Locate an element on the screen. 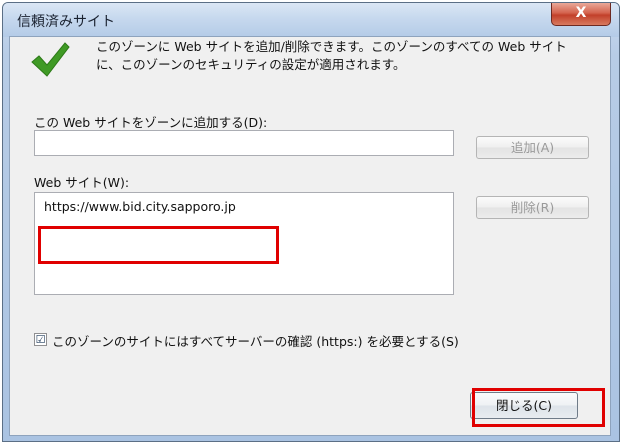  remove-button: 削除(R) is located at coordinates (532, 207).